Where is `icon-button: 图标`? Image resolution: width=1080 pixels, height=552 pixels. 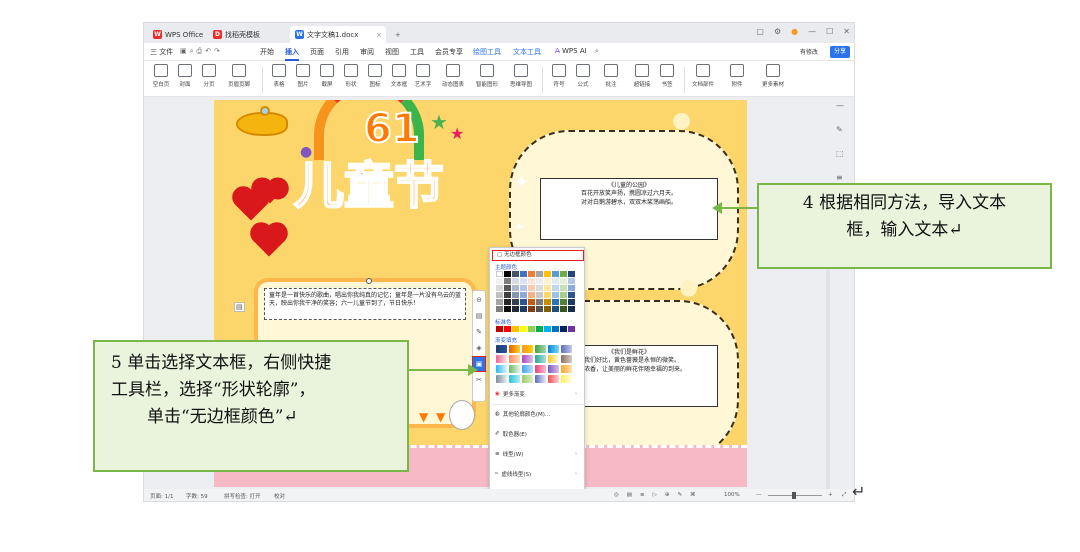
icon-button: 图标 is located at coordinates (375, 76).